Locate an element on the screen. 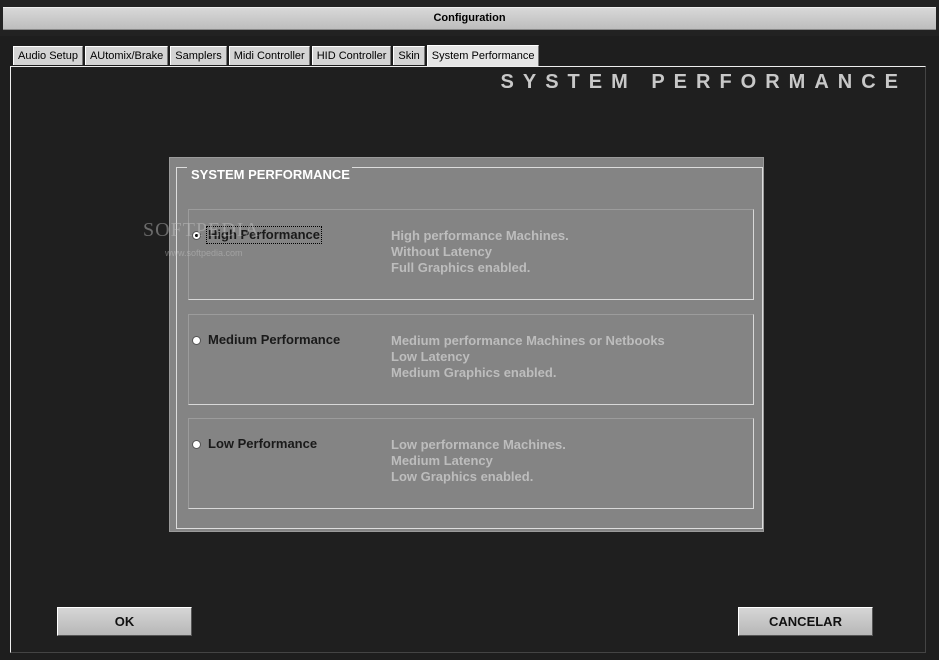 Image resolution: width=939 pixels, height=660 pixels. title-bar: Configuration is located at coordinates (469, 18).